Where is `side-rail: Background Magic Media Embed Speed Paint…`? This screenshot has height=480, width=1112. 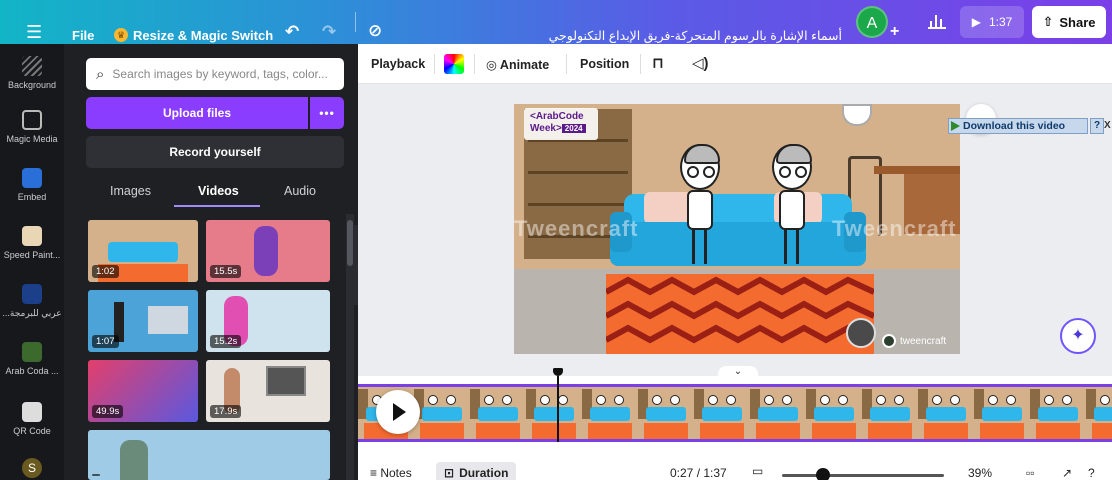 side-rail: Background Magic Media Embed Speed Paint… is located at coordinates (32, 262).